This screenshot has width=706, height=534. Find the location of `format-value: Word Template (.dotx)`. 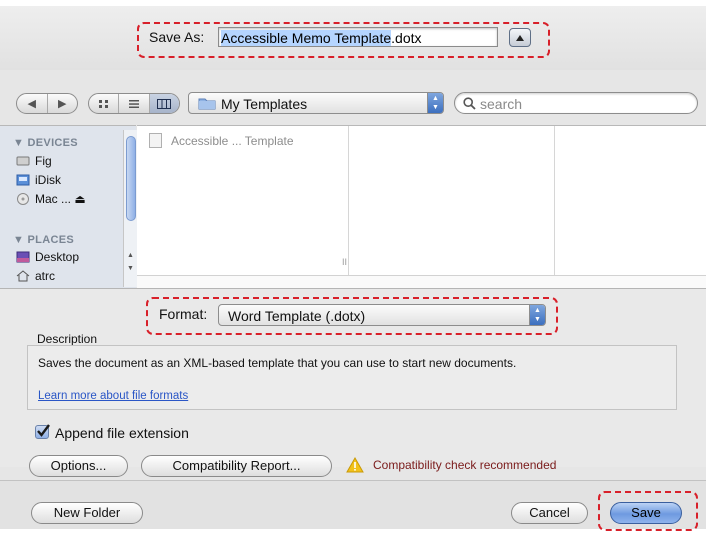

format-value: Word Template (.dotx) is located at coordinates (297, 316).